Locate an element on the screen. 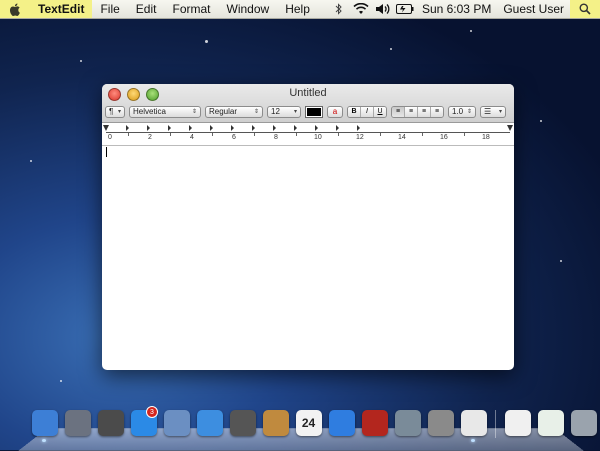  ruler-number: 14 is located at coordinates (402, 137).